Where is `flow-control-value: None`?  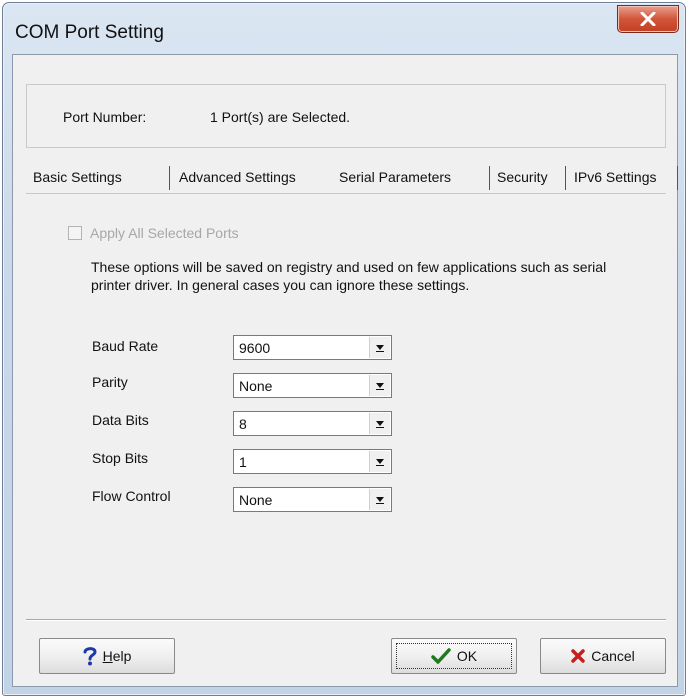 flow-control-value: None is located at coordinates (256, 500).